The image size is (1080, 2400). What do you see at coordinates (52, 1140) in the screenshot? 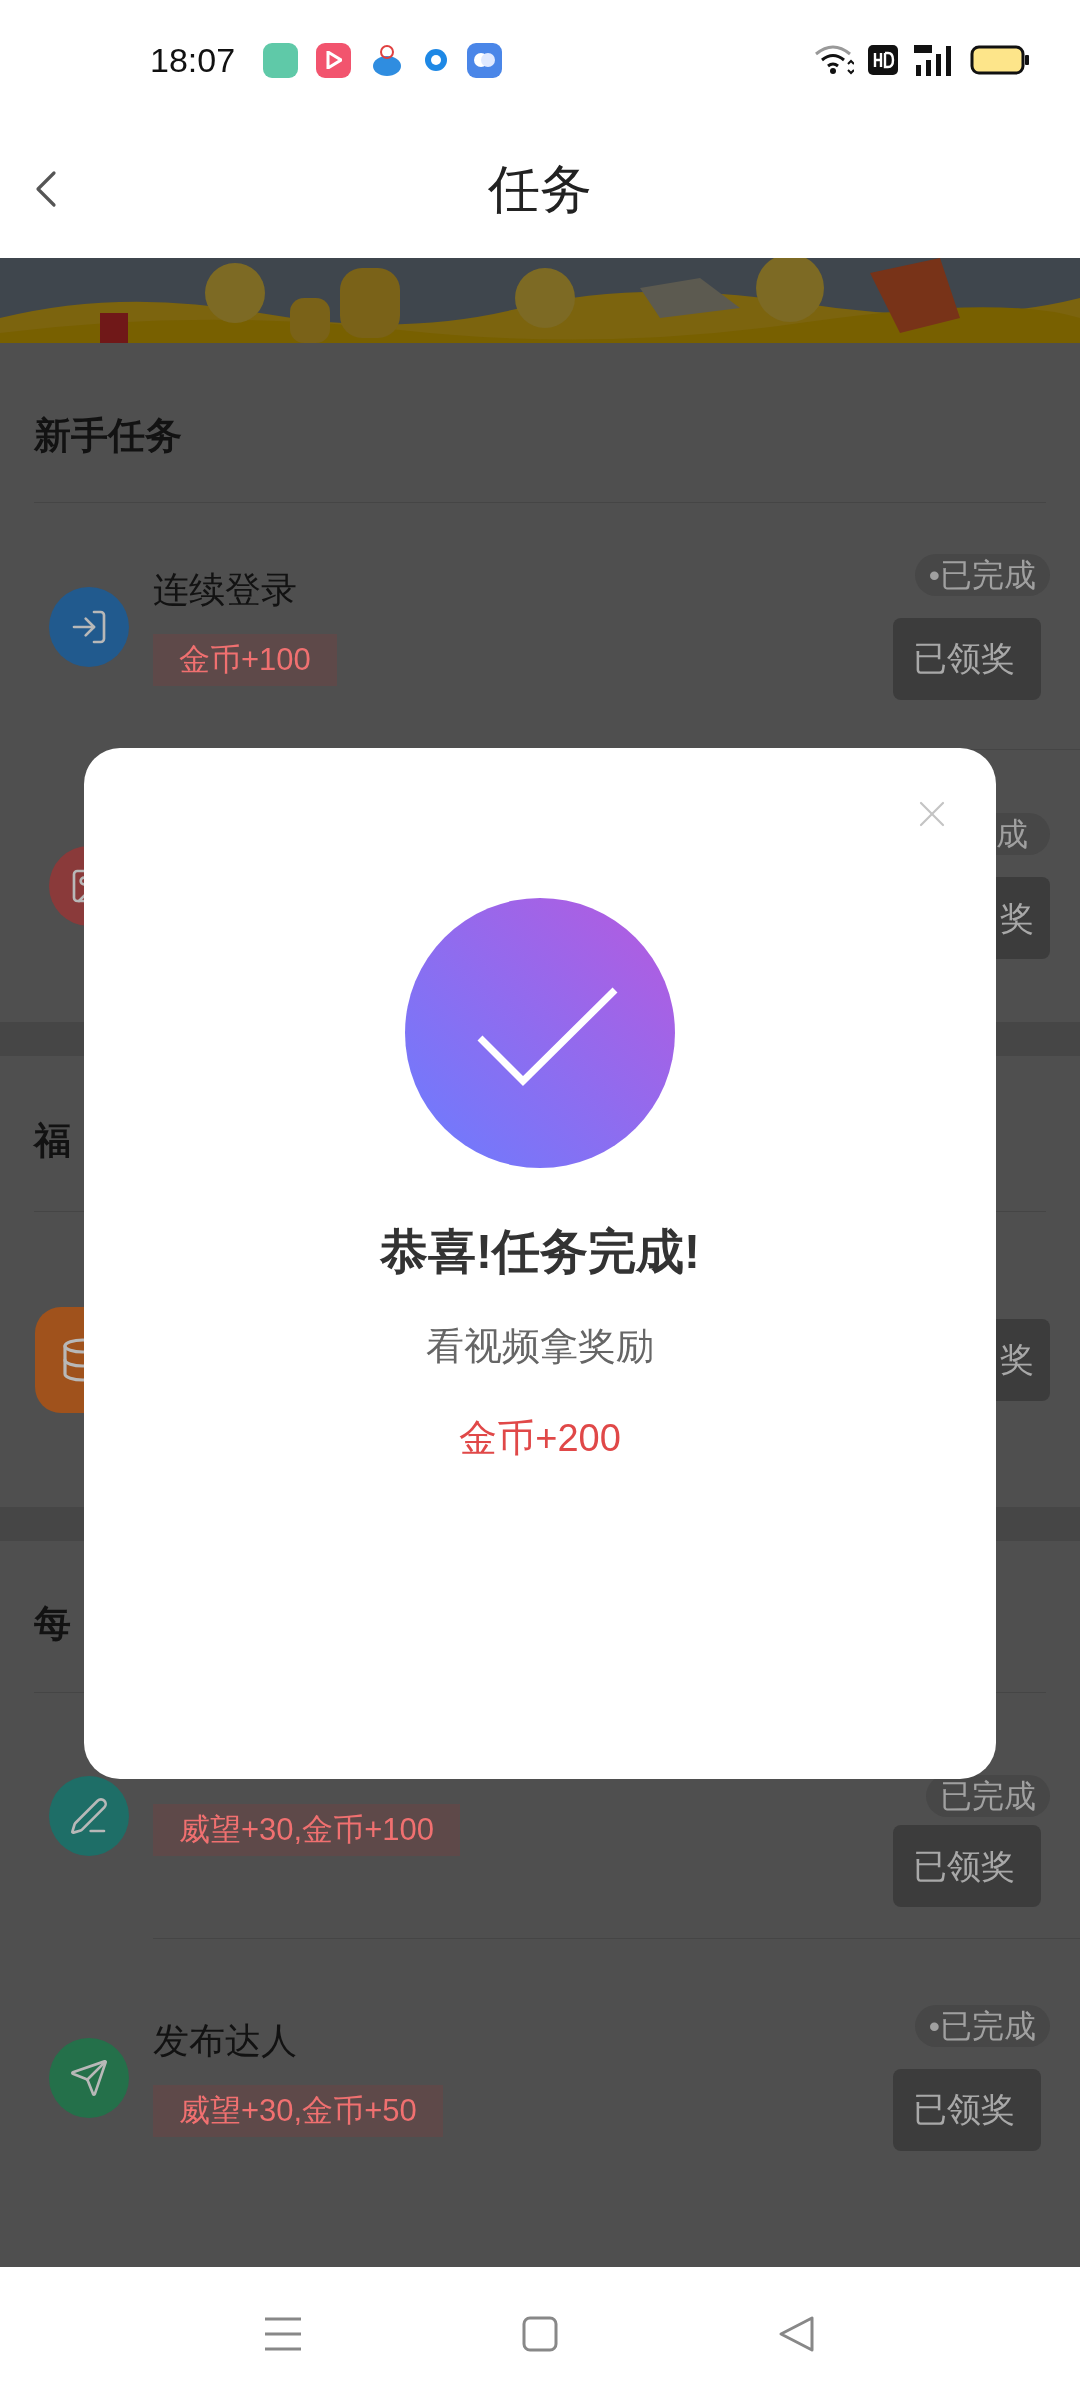
I see `section-title: 福` at bounding box center [52, 1140].